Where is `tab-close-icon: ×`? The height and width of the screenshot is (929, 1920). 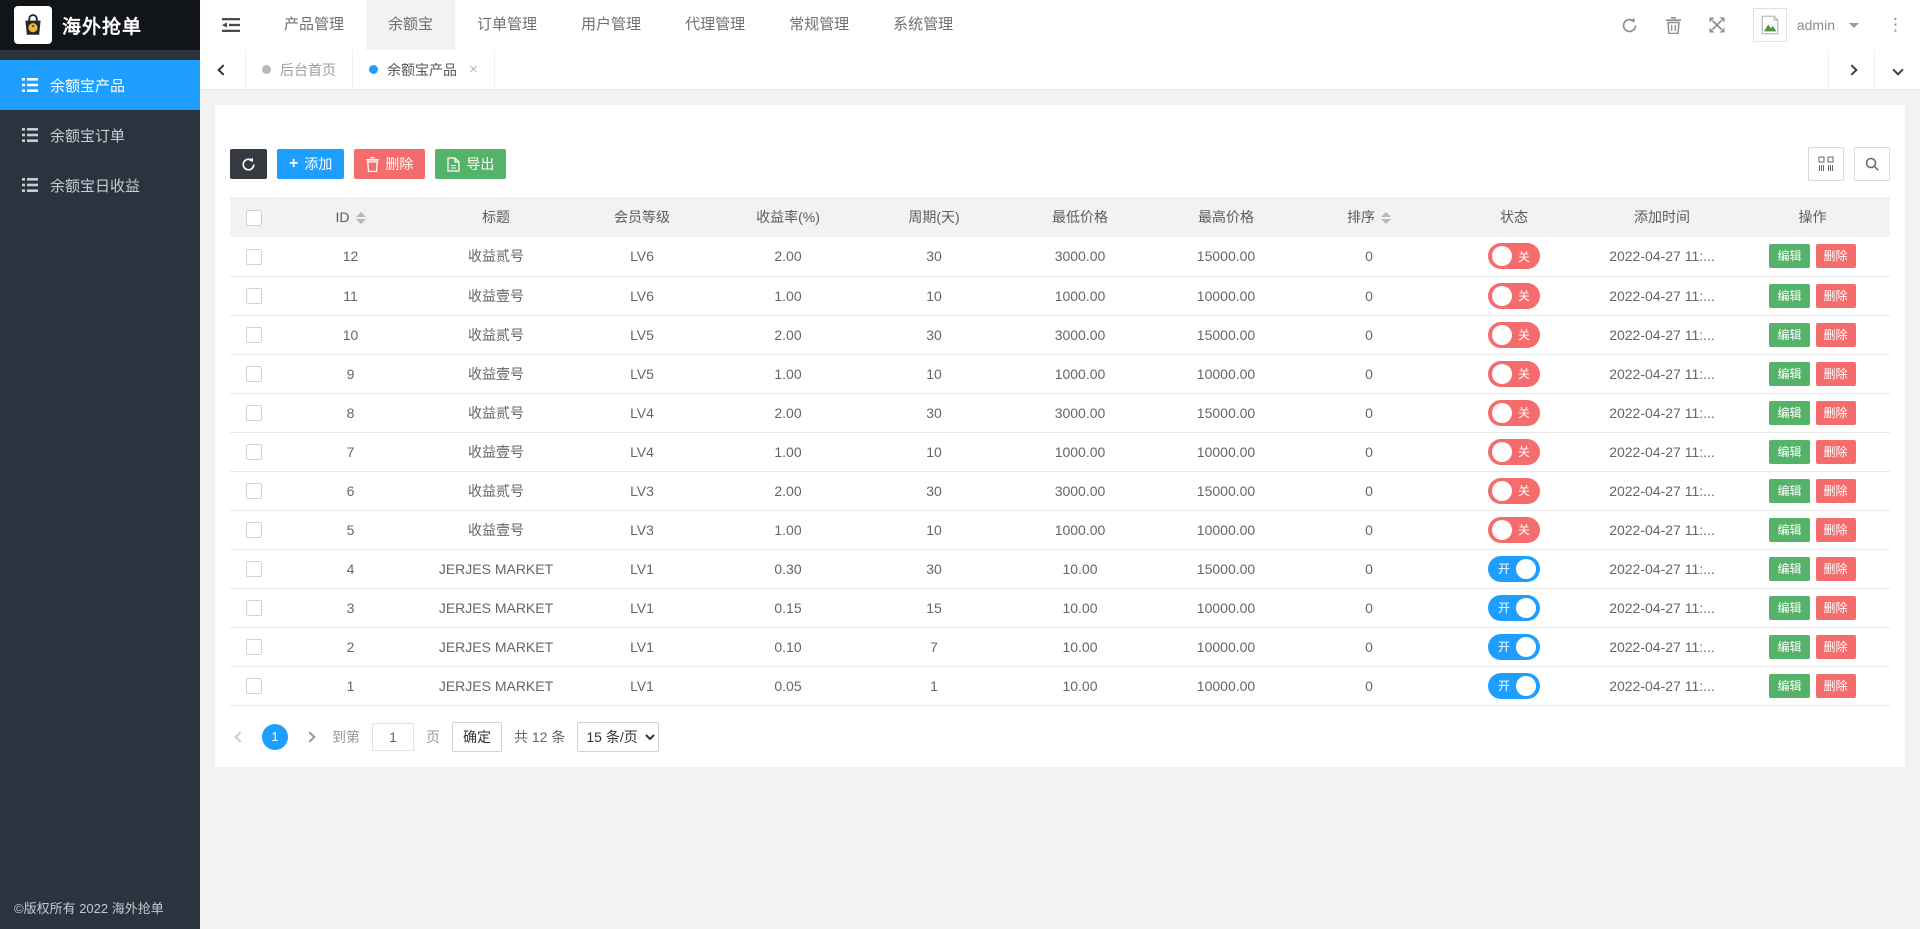
tab-close-icon: × is located at coordinates (473, 69).